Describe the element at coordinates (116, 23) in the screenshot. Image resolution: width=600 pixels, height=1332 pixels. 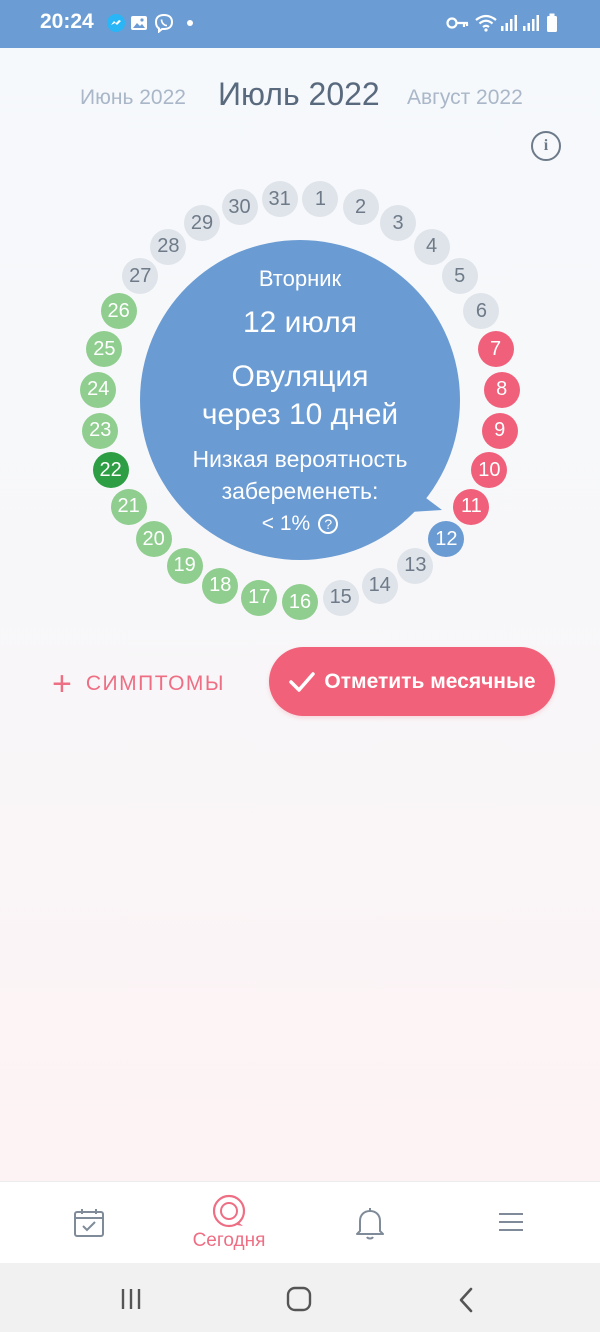
I see `messenger-icon` at that location.